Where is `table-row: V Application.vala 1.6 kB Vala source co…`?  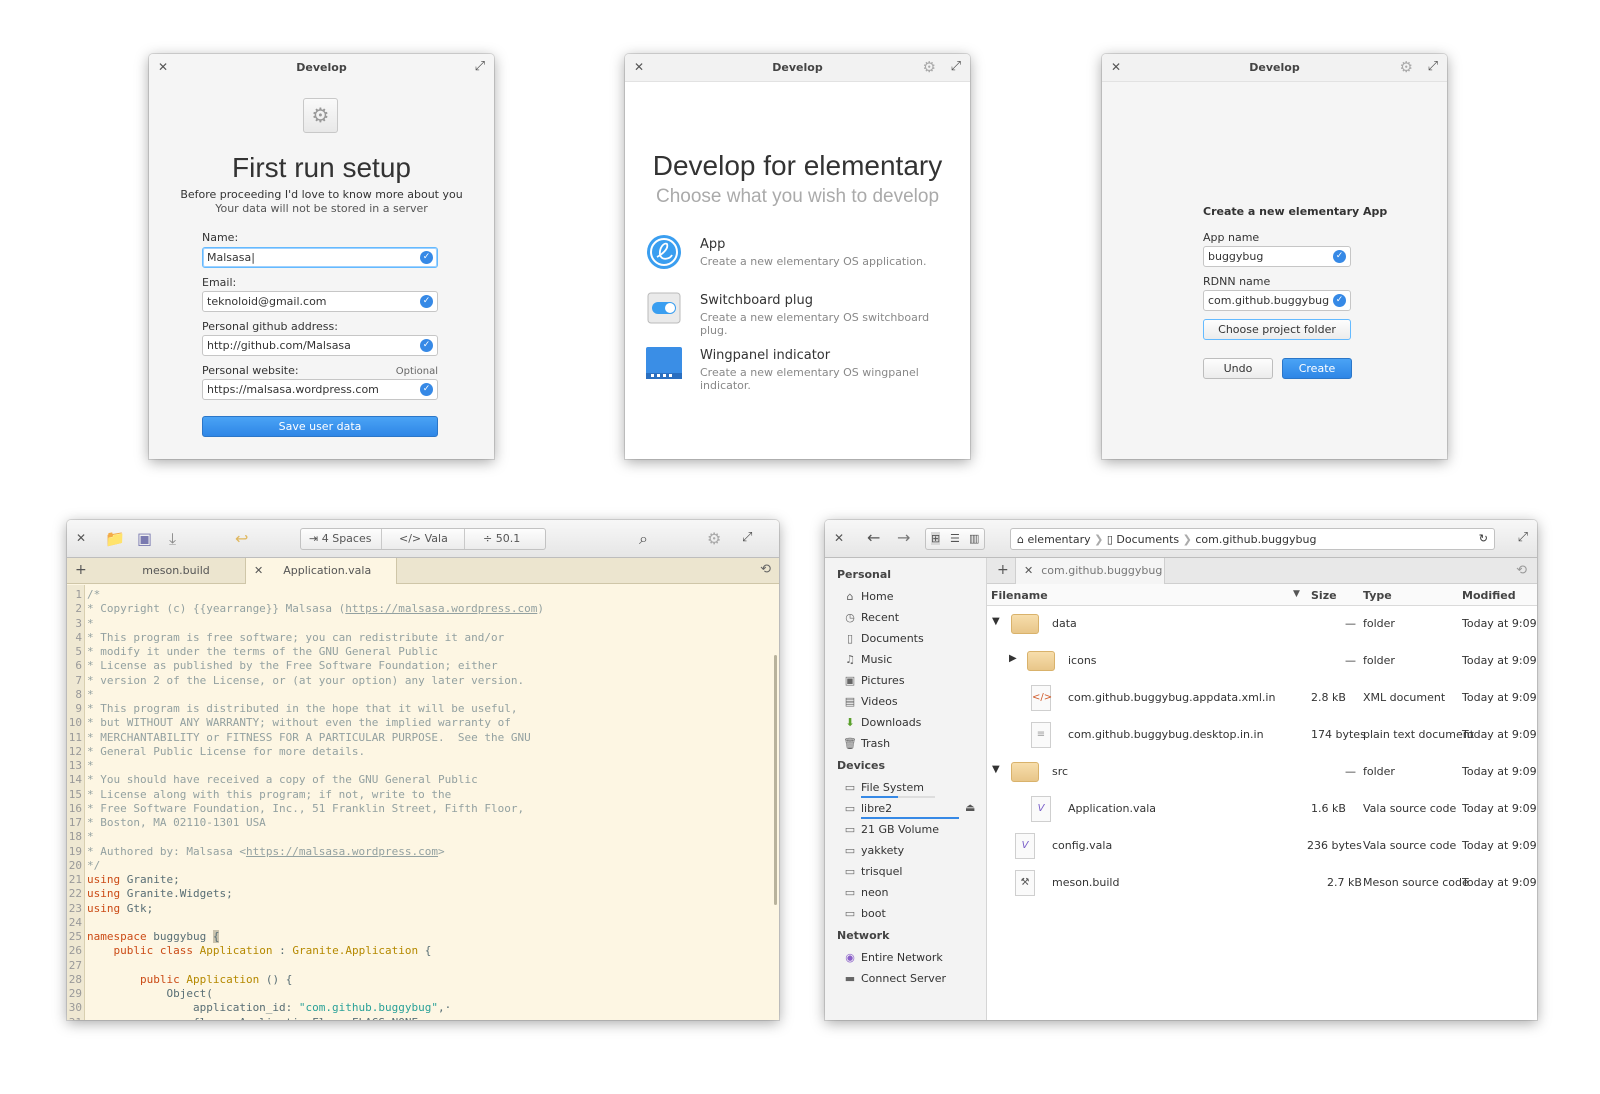
table-row: V Application.vala 1.6 kB Vala source co… is located at coordinates (1262, 809).